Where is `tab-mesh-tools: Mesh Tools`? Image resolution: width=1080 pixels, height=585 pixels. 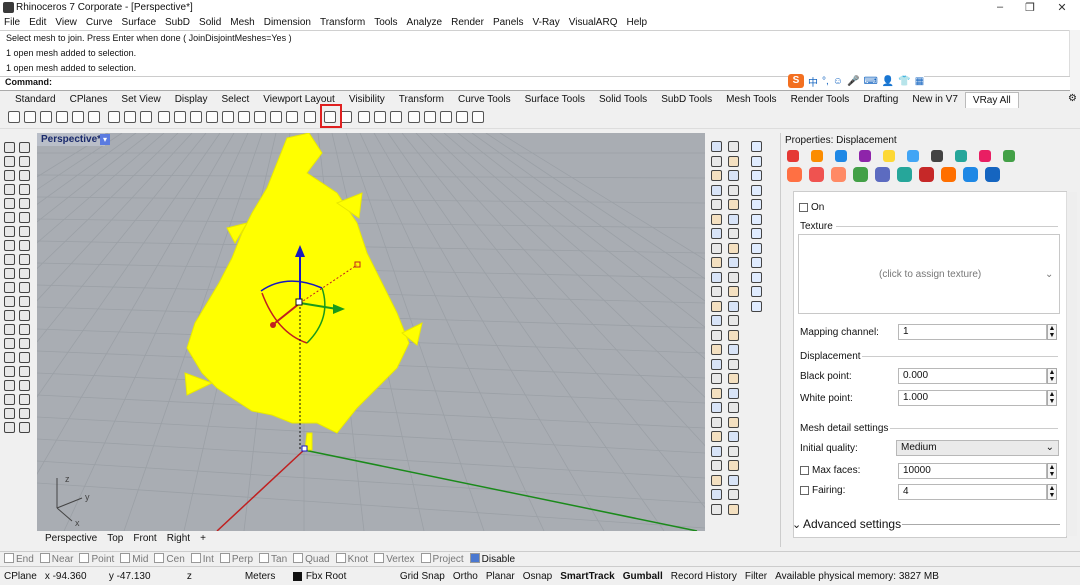 tab-mesh-tools: Mesh Tools is located at coordinates (751, 100).